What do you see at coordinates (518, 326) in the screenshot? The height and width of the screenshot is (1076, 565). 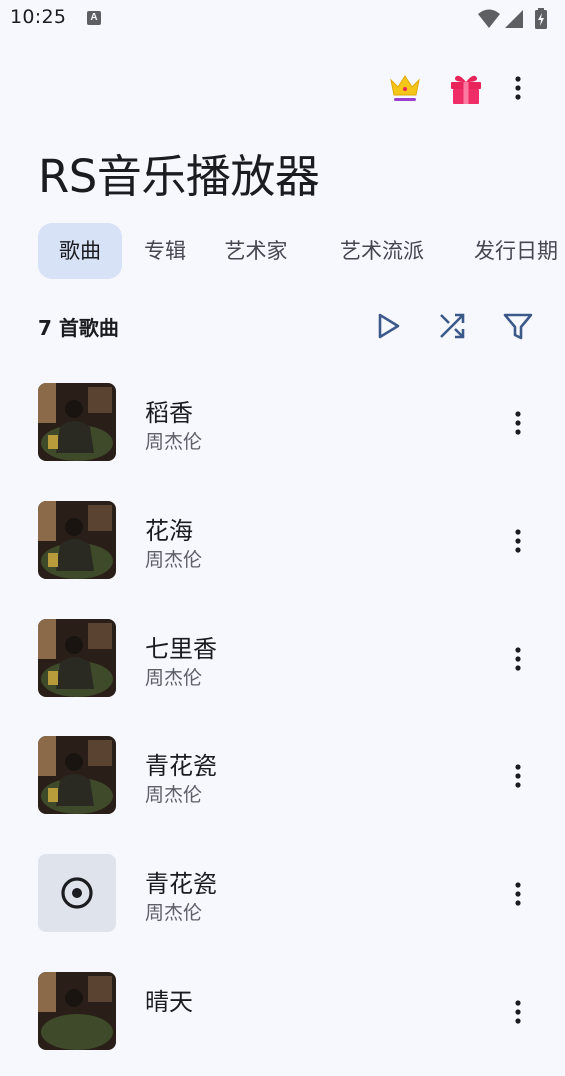 I see `filter-icon` at bounding box center [518, 326].